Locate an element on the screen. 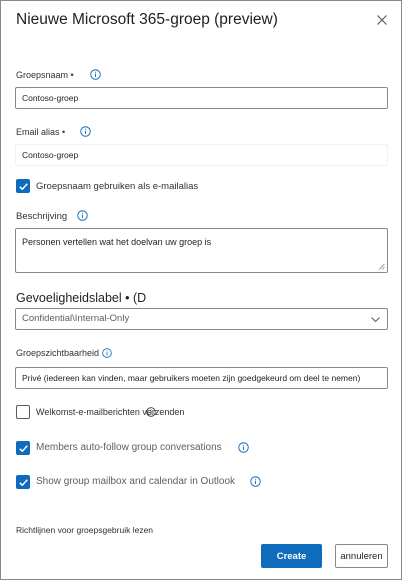 The image size is (402, 580). email-alias-label: Email alias • is located at coordinates (41, 132).